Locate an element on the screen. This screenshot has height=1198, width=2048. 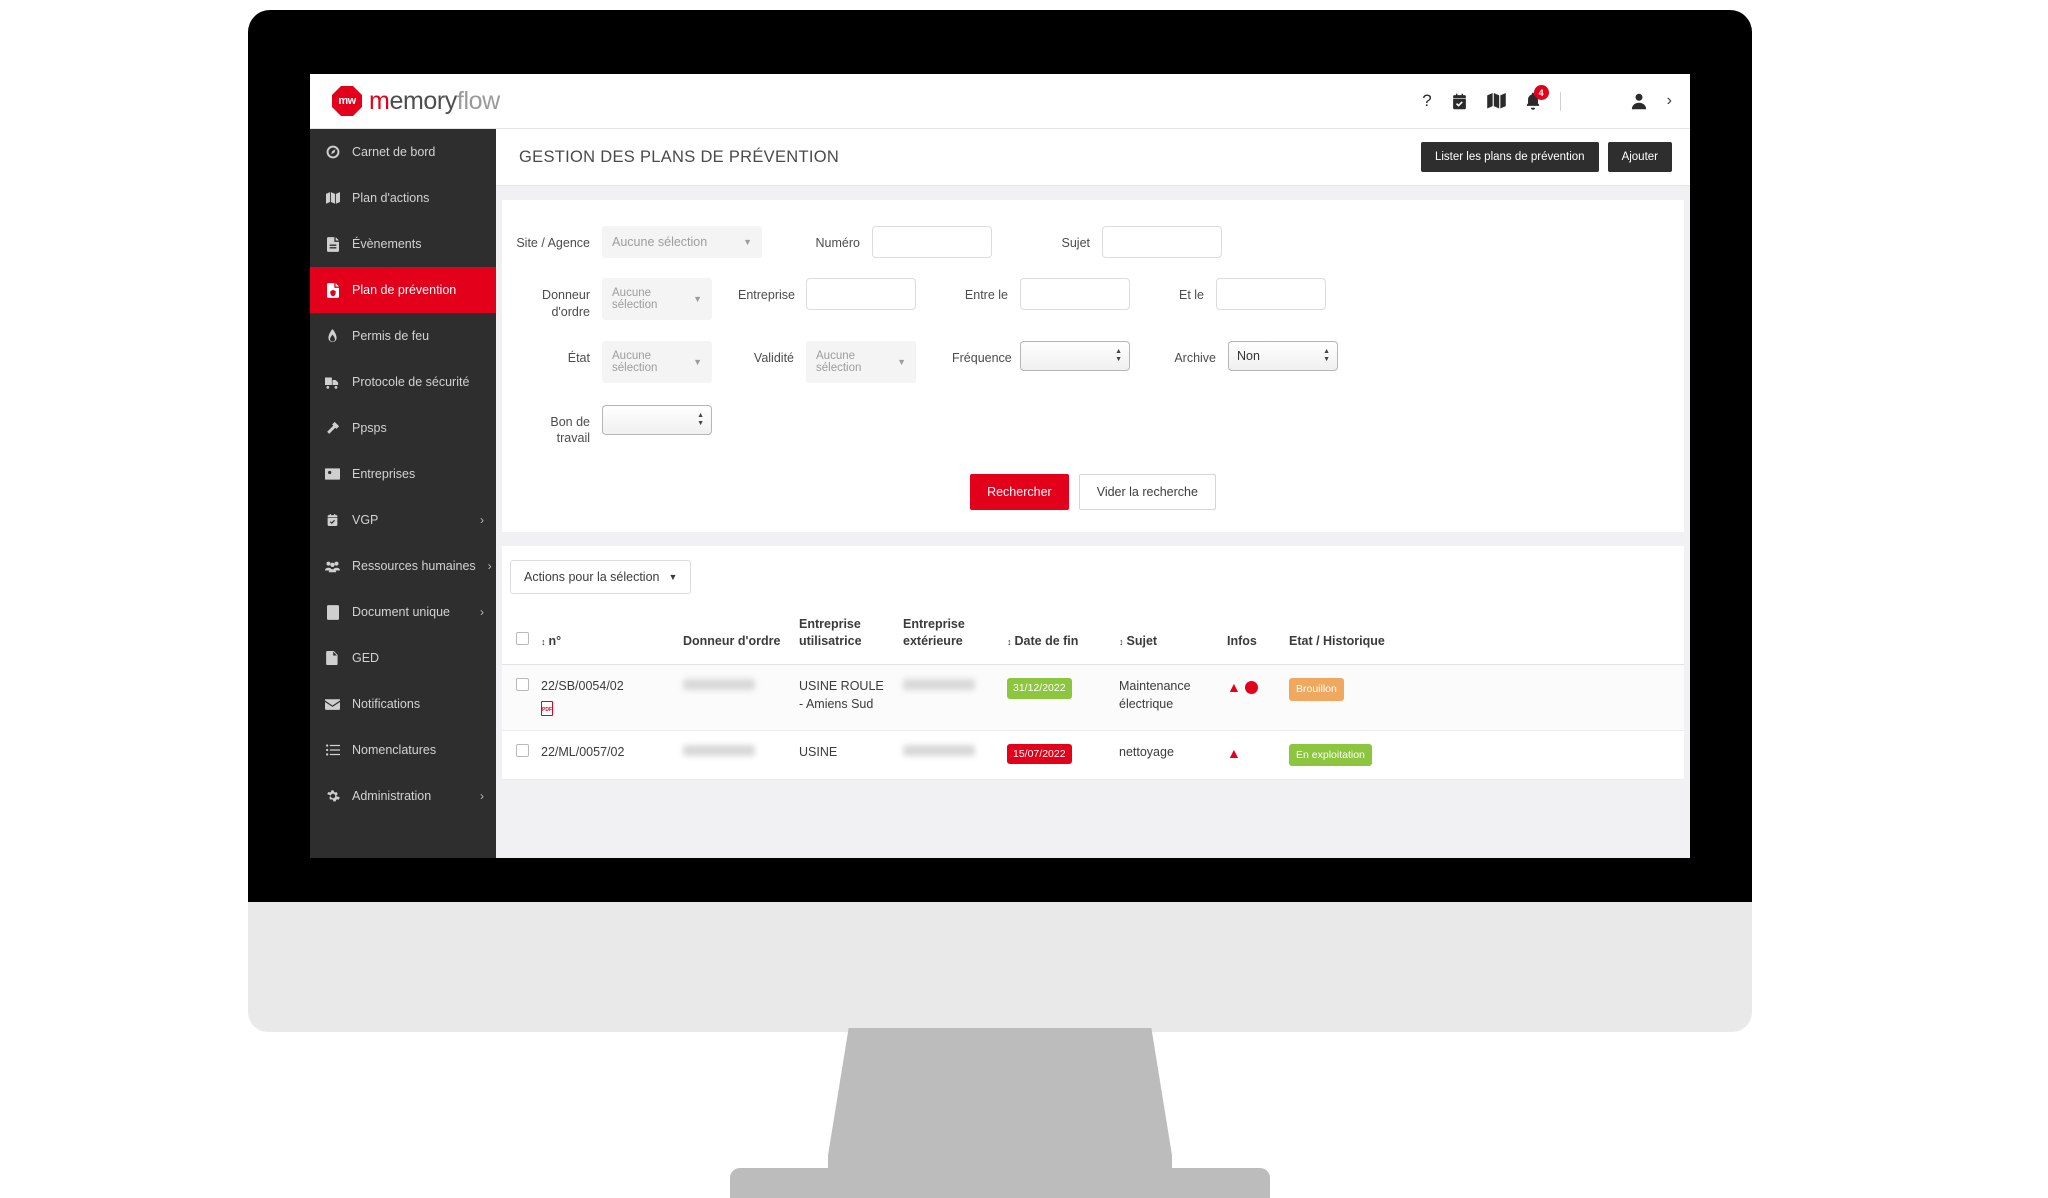
filter-label-site: Site / Agence is located at coordinates (553, 243).